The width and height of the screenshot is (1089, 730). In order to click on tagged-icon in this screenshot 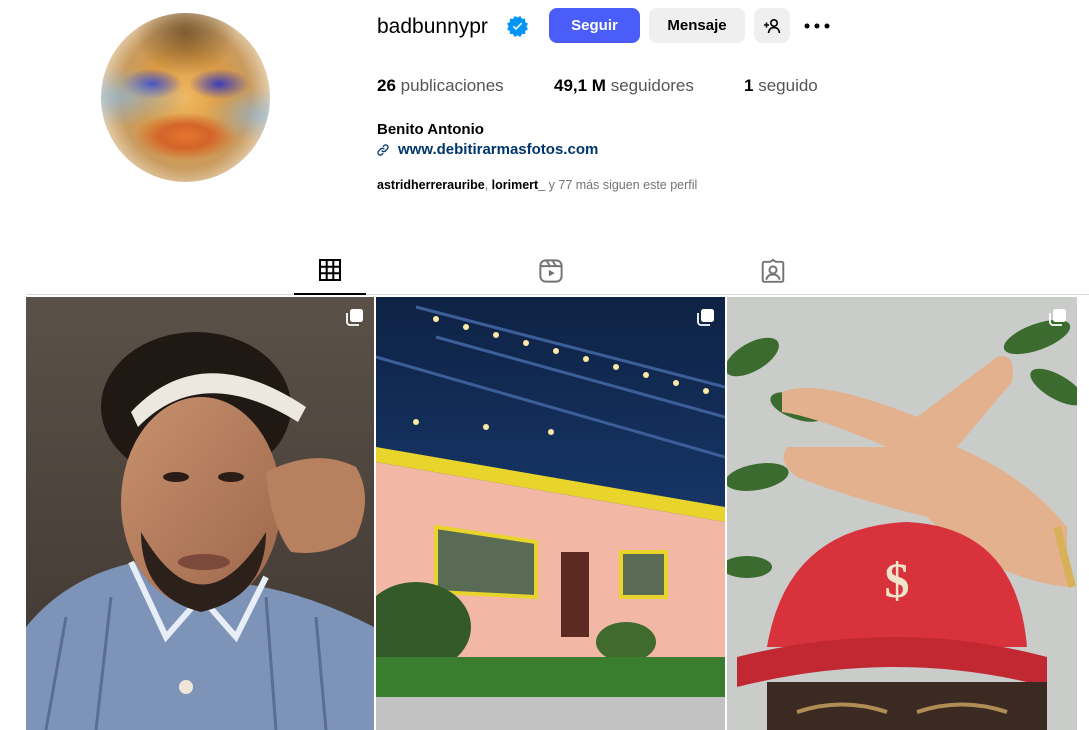, I will do `click(773, 270)`.